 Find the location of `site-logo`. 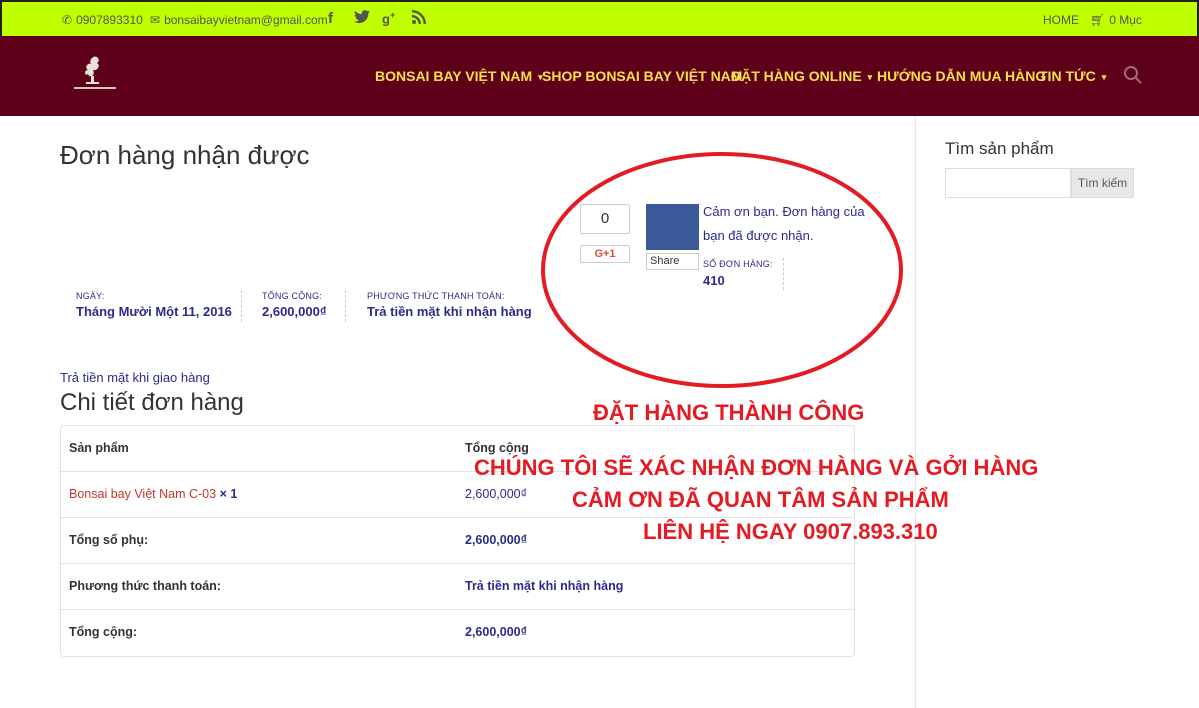

site-logo is located at coordinates (97, 74).